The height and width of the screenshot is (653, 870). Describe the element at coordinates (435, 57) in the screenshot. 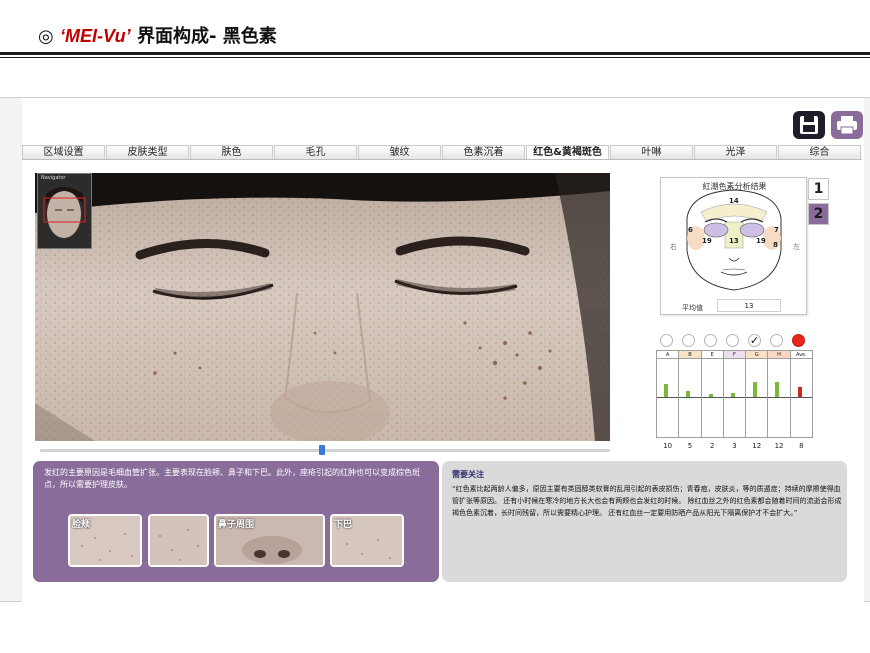

I see `header-rule-thin` at that location.